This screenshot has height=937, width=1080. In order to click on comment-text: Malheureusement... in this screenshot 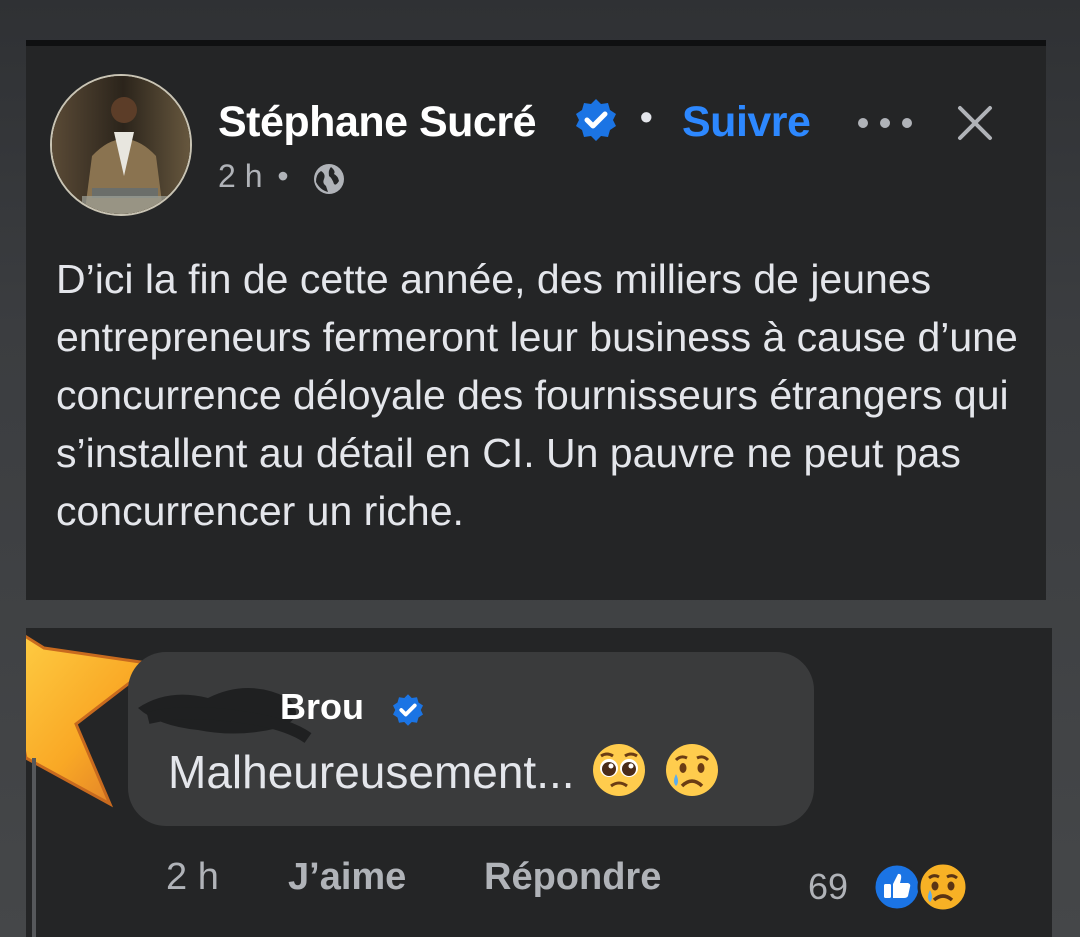, I will do `click(444, 770)`.